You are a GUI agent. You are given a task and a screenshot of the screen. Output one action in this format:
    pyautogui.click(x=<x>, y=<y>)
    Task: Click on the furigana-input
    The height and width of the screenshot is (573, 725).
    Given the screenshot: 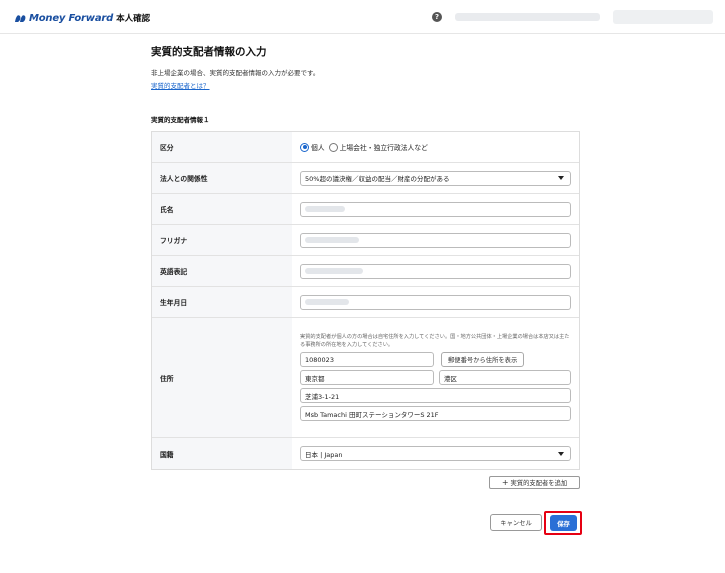 What is the action you would take?
    pyautogui.click(x=435, y=240)
    